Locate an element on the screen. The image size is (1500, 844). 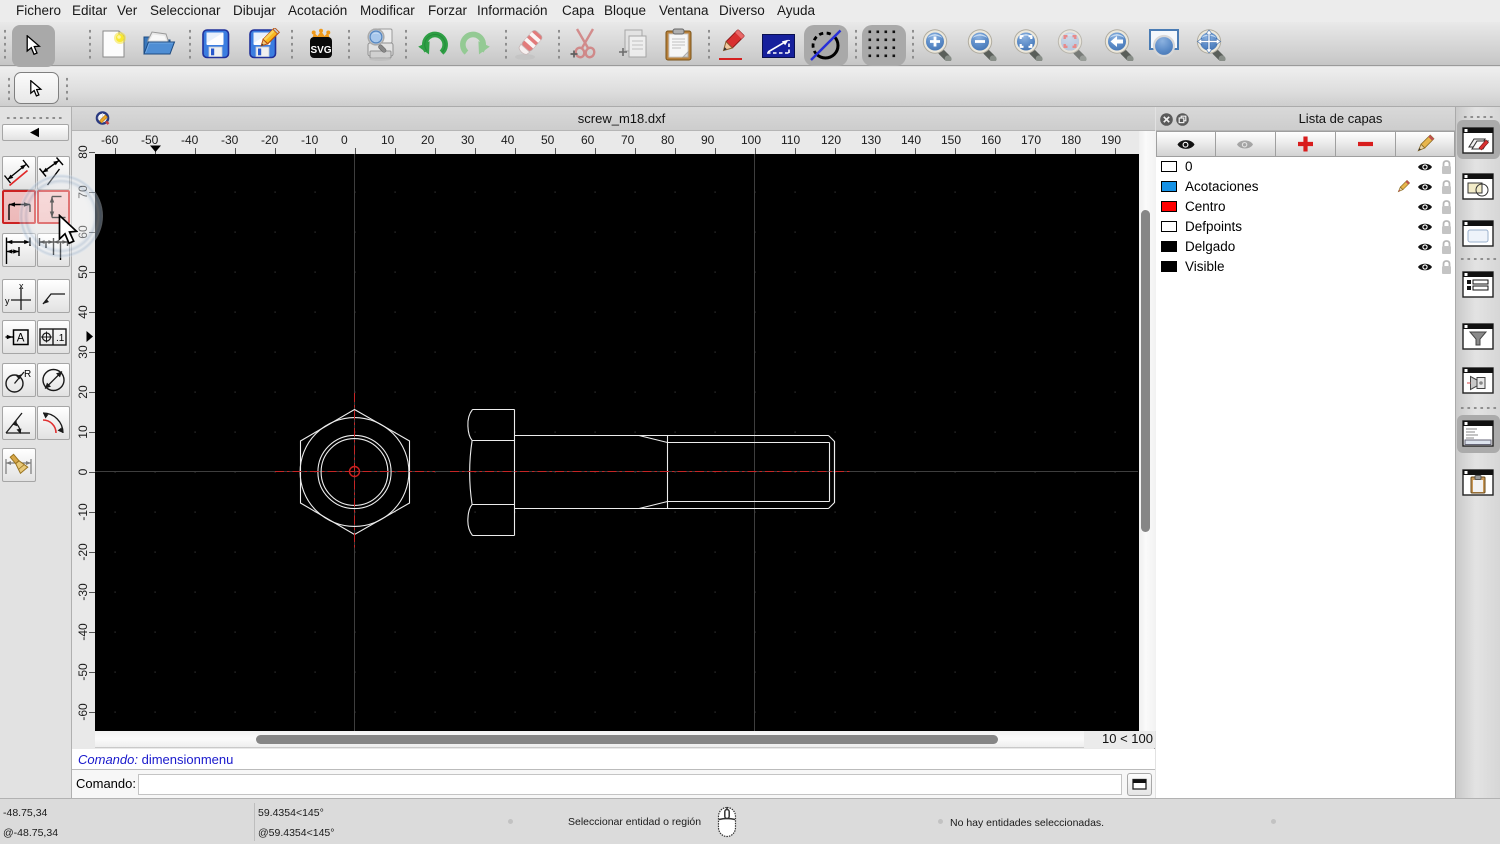
svg-text: A is located at coordinates (21, 339).